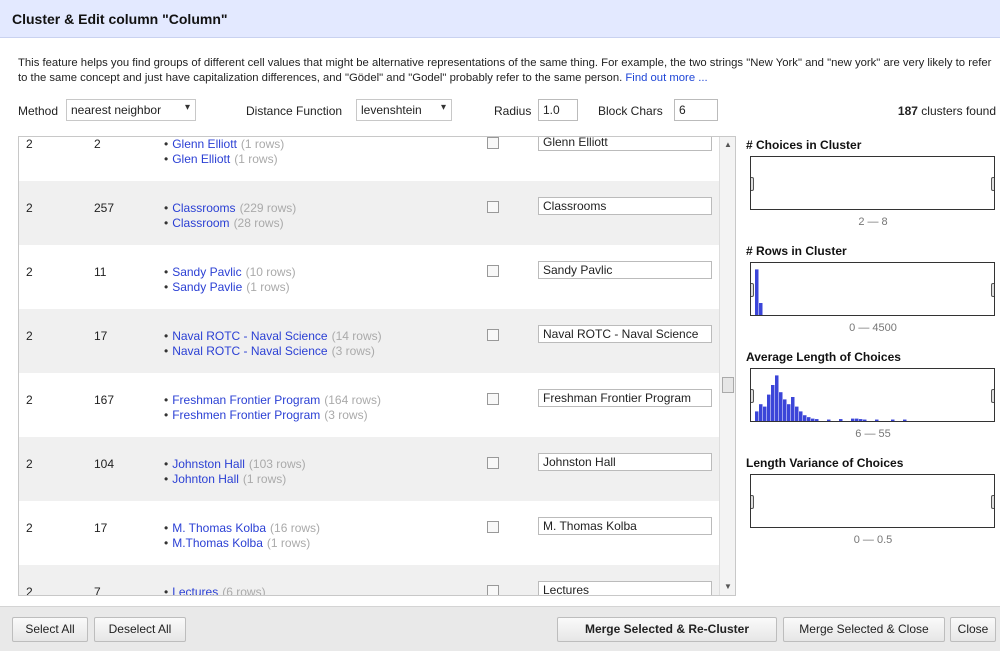 Image resolution: width=1000 pixels, height=651 pixels. Describe the element at coordinates (907, 111) in the screenshot. I see `clusters-count: 187` at that location.